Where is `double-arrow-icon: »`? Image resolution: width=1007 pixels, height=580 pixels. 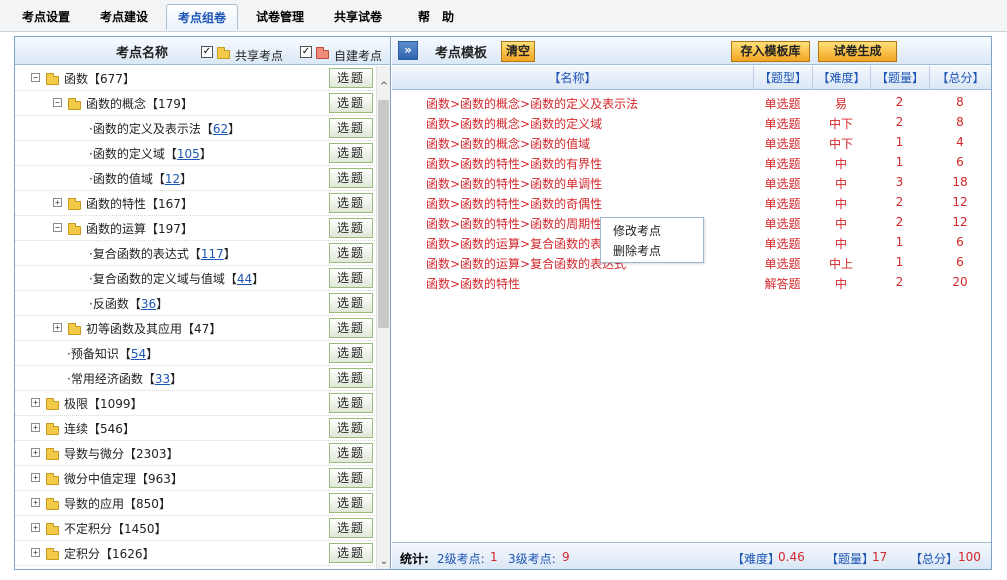 double-arrow-icon: » is located at coordinates (408, 50).